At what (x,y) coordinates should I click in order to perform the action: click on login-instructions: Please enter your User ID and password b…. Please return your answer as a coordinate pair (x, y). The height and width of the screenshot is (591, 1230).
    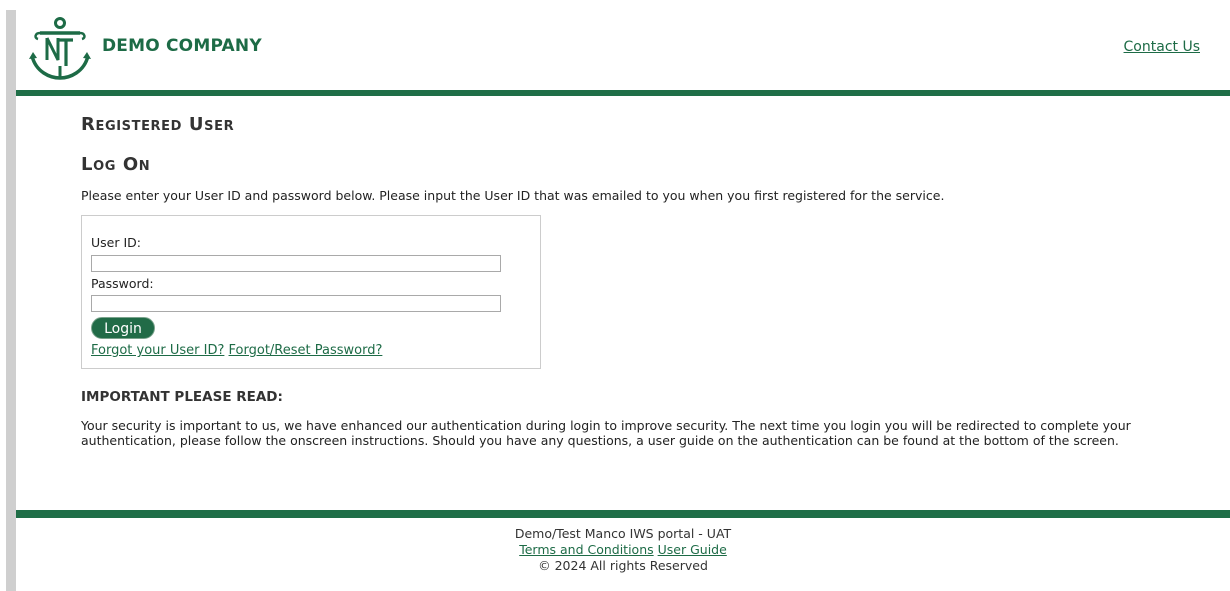
    Looking at the image, I should click on (513, 195).